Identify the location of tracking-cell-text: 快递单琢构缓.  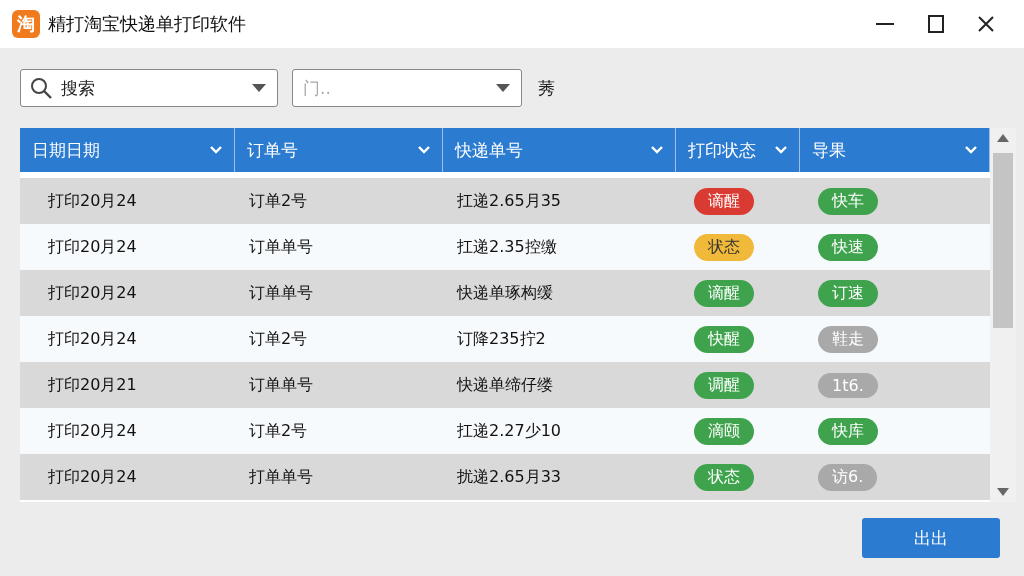
(504, 293).